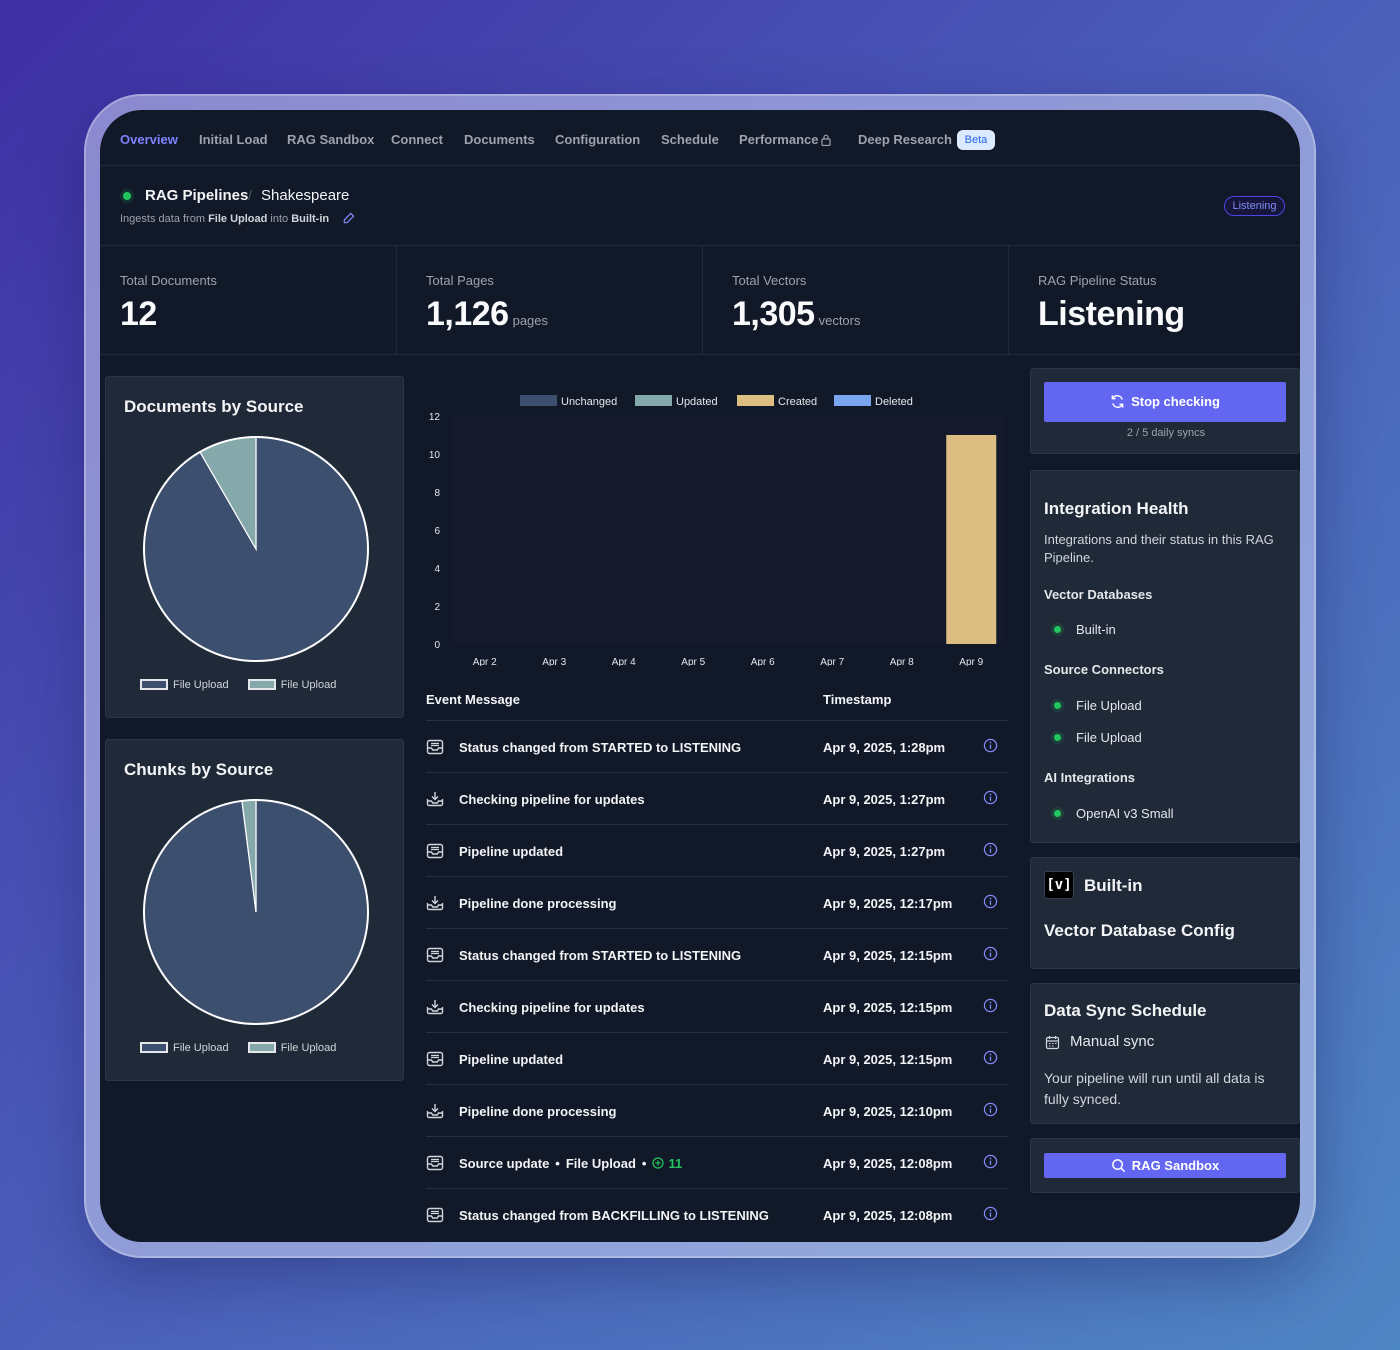 This screenshot has width=1400, height=1350. What do you see at coordinates (1104, 669) in the screenshot?
I see `source-connectors-heading: Source Connectors` at bounding box center [1104, 669].